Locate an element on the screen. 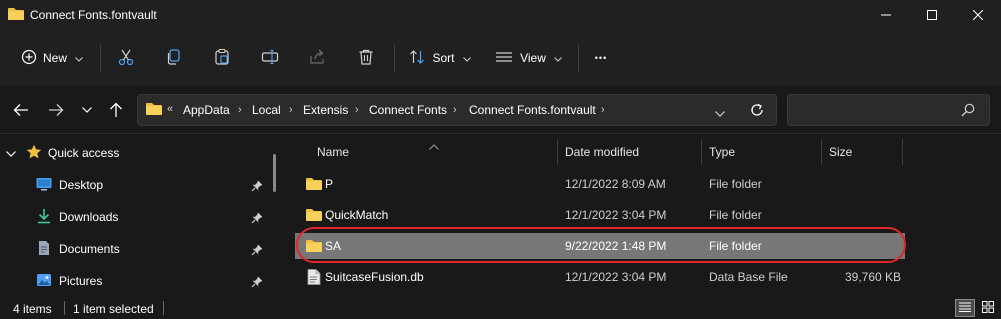 This screenshot has width=1001, height=319. recent-locations-chevron-icon is located at coordinates (87, 110).